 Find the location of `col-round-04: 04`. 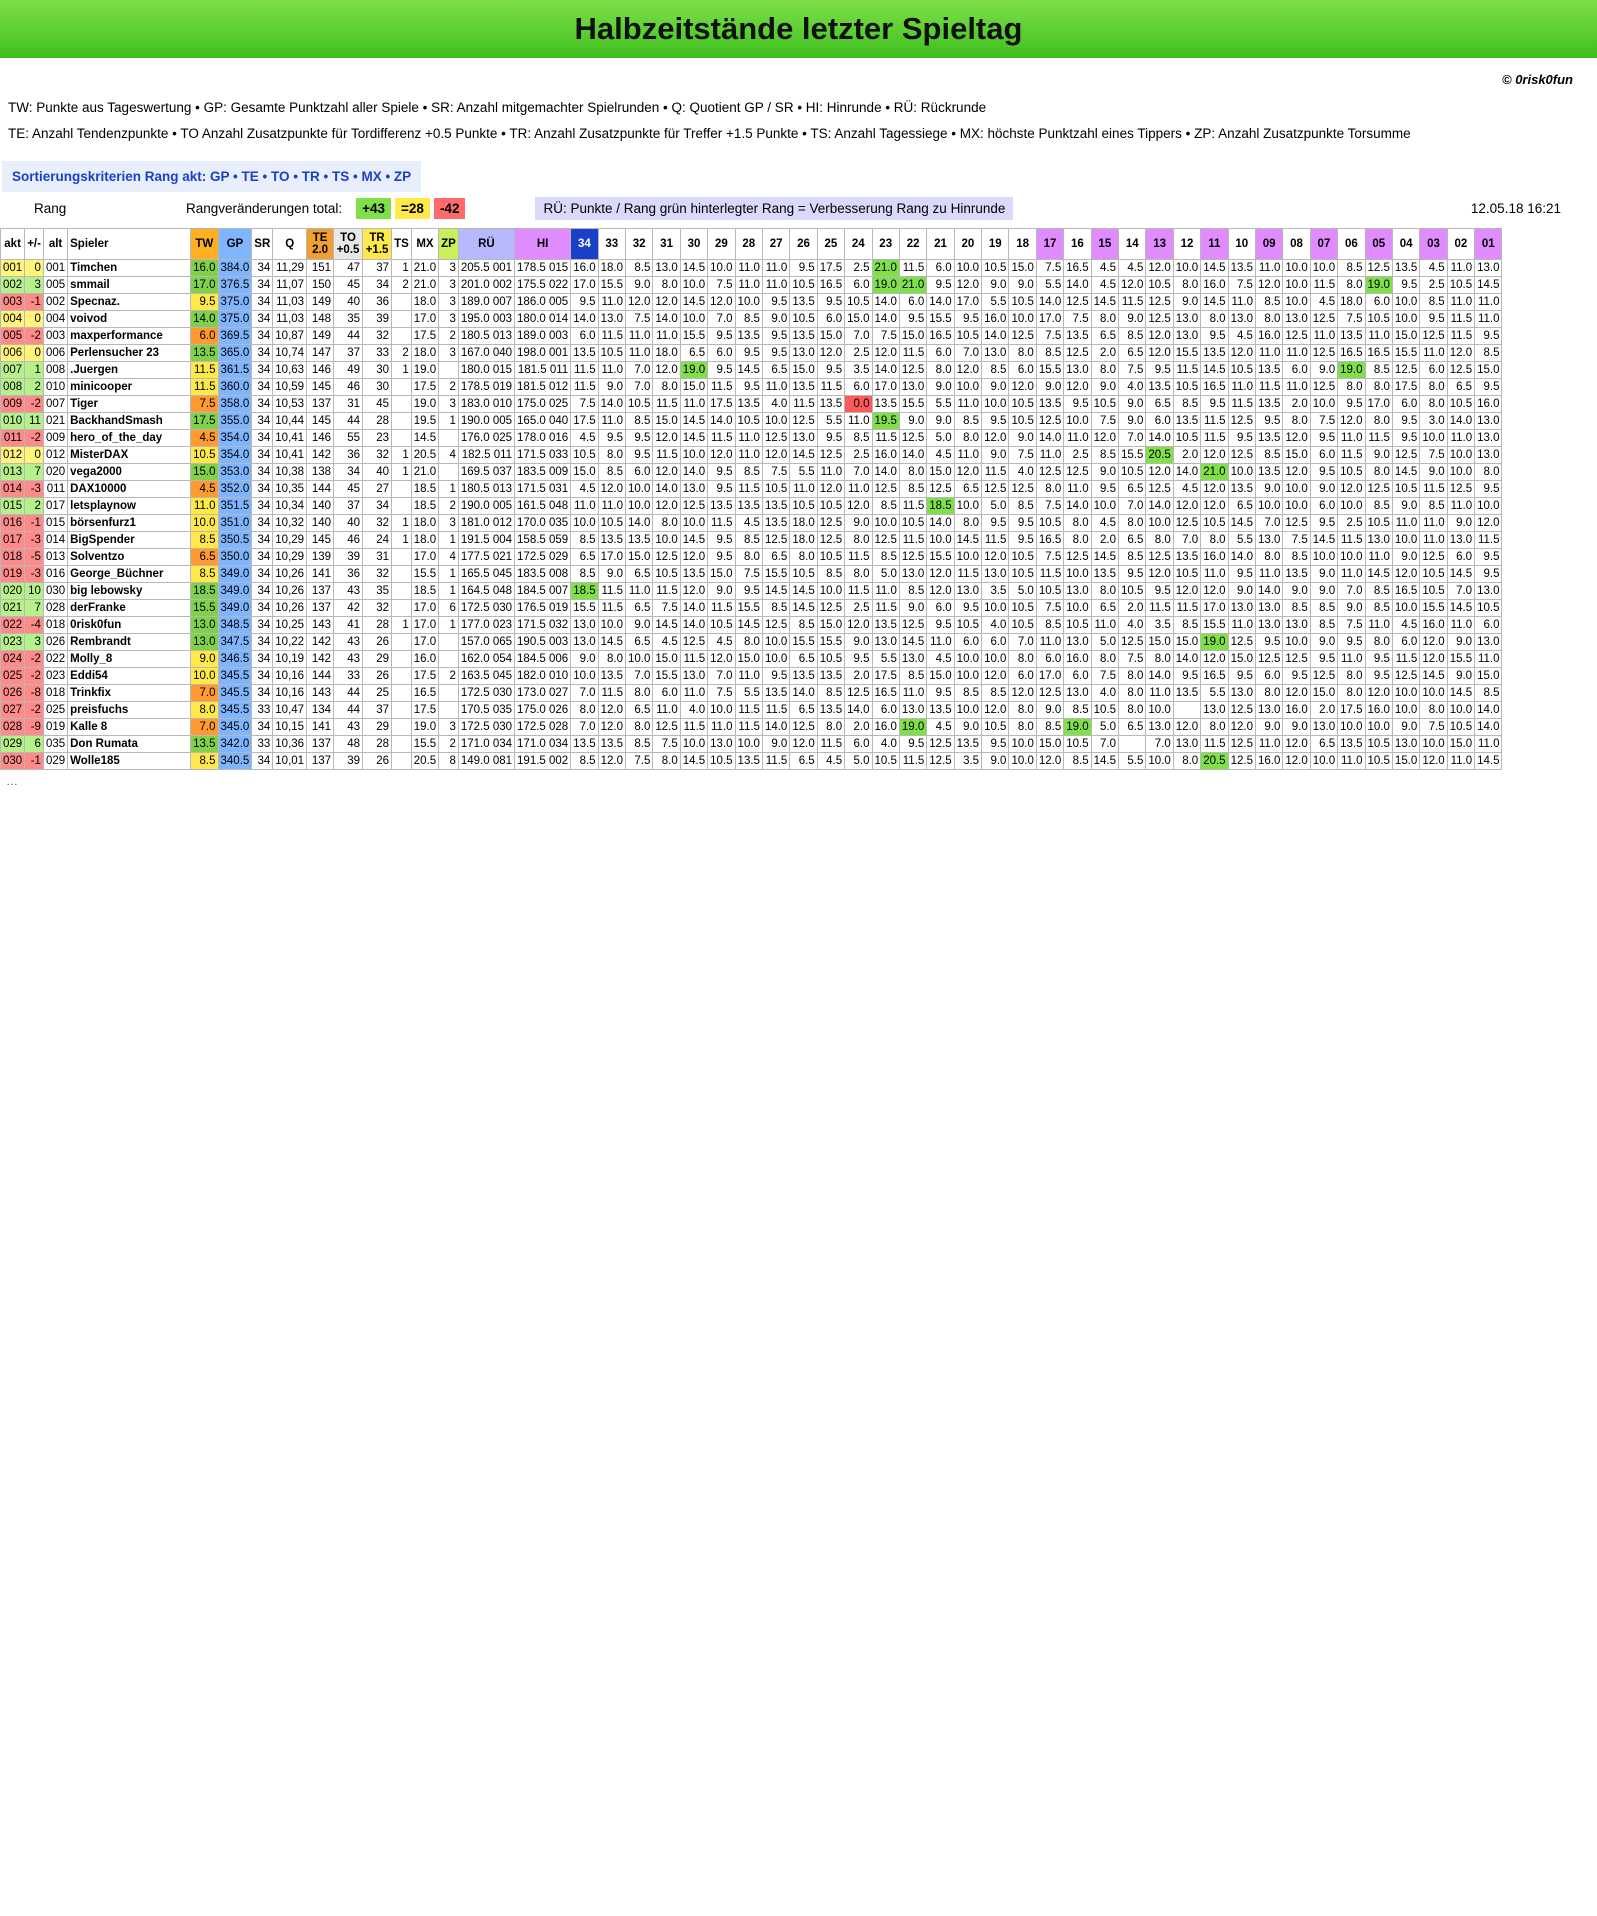

col-round-04: 04 is located at coordinates (1406, 244).